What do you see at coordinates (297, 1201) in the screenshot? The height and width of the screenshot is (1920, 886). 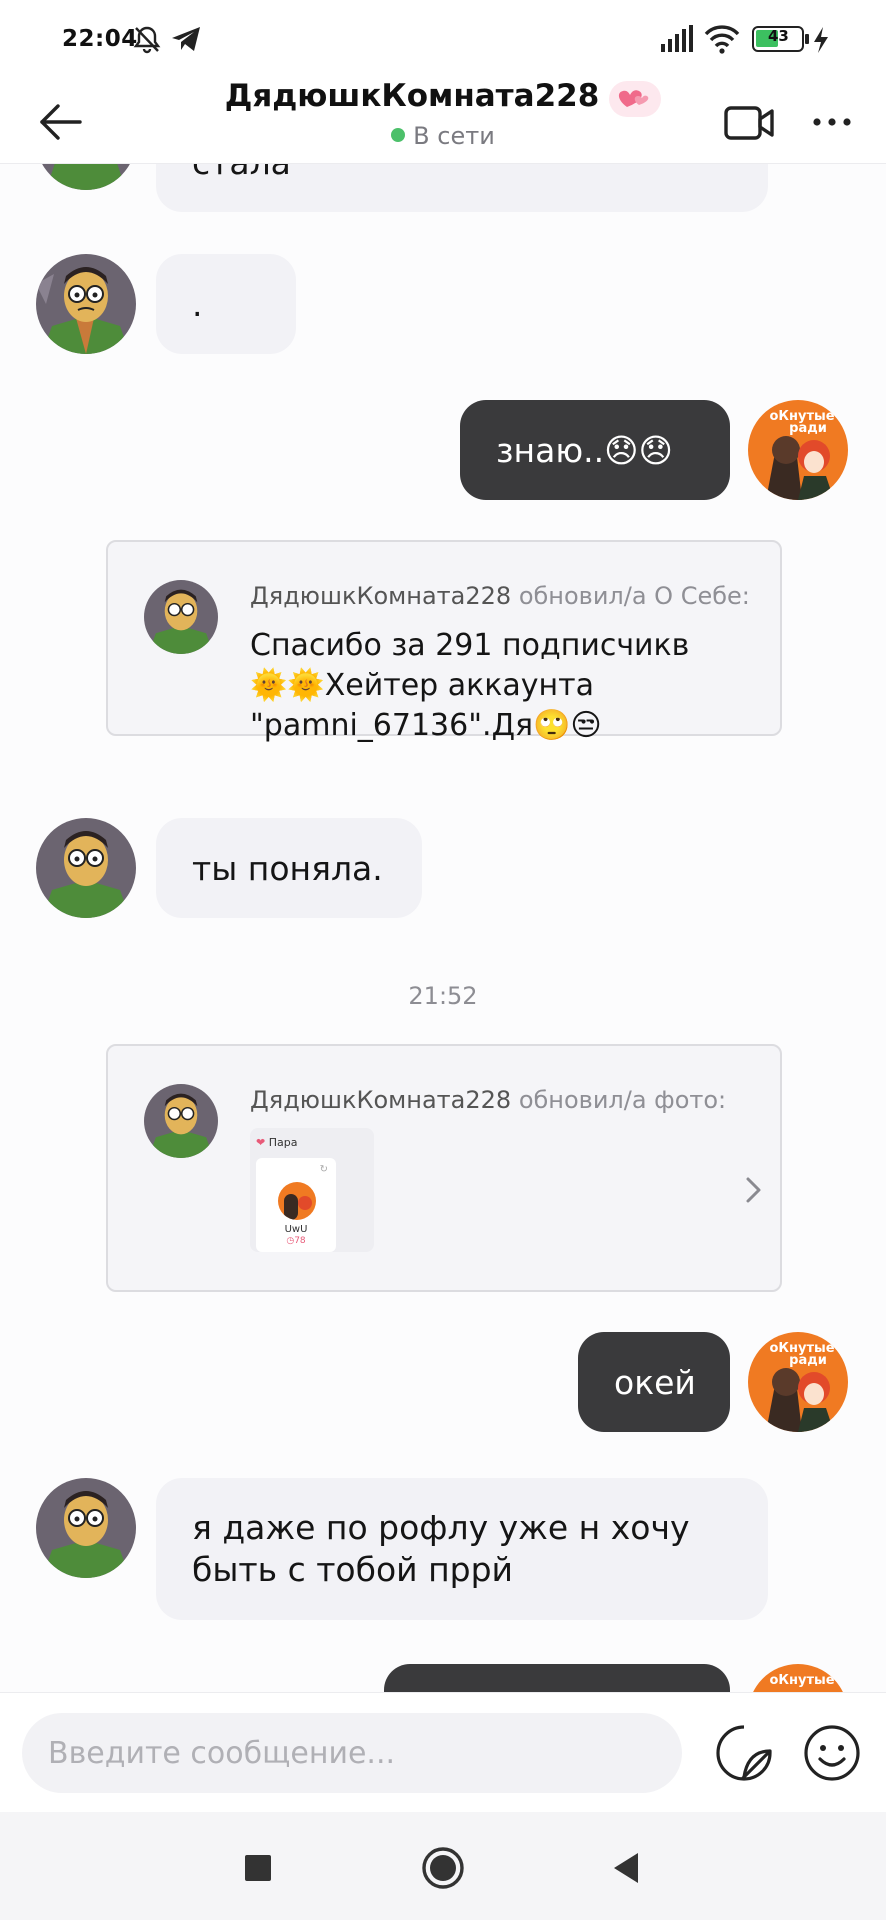 I see `thumb-avatar` at bounding box center [297, 1201].